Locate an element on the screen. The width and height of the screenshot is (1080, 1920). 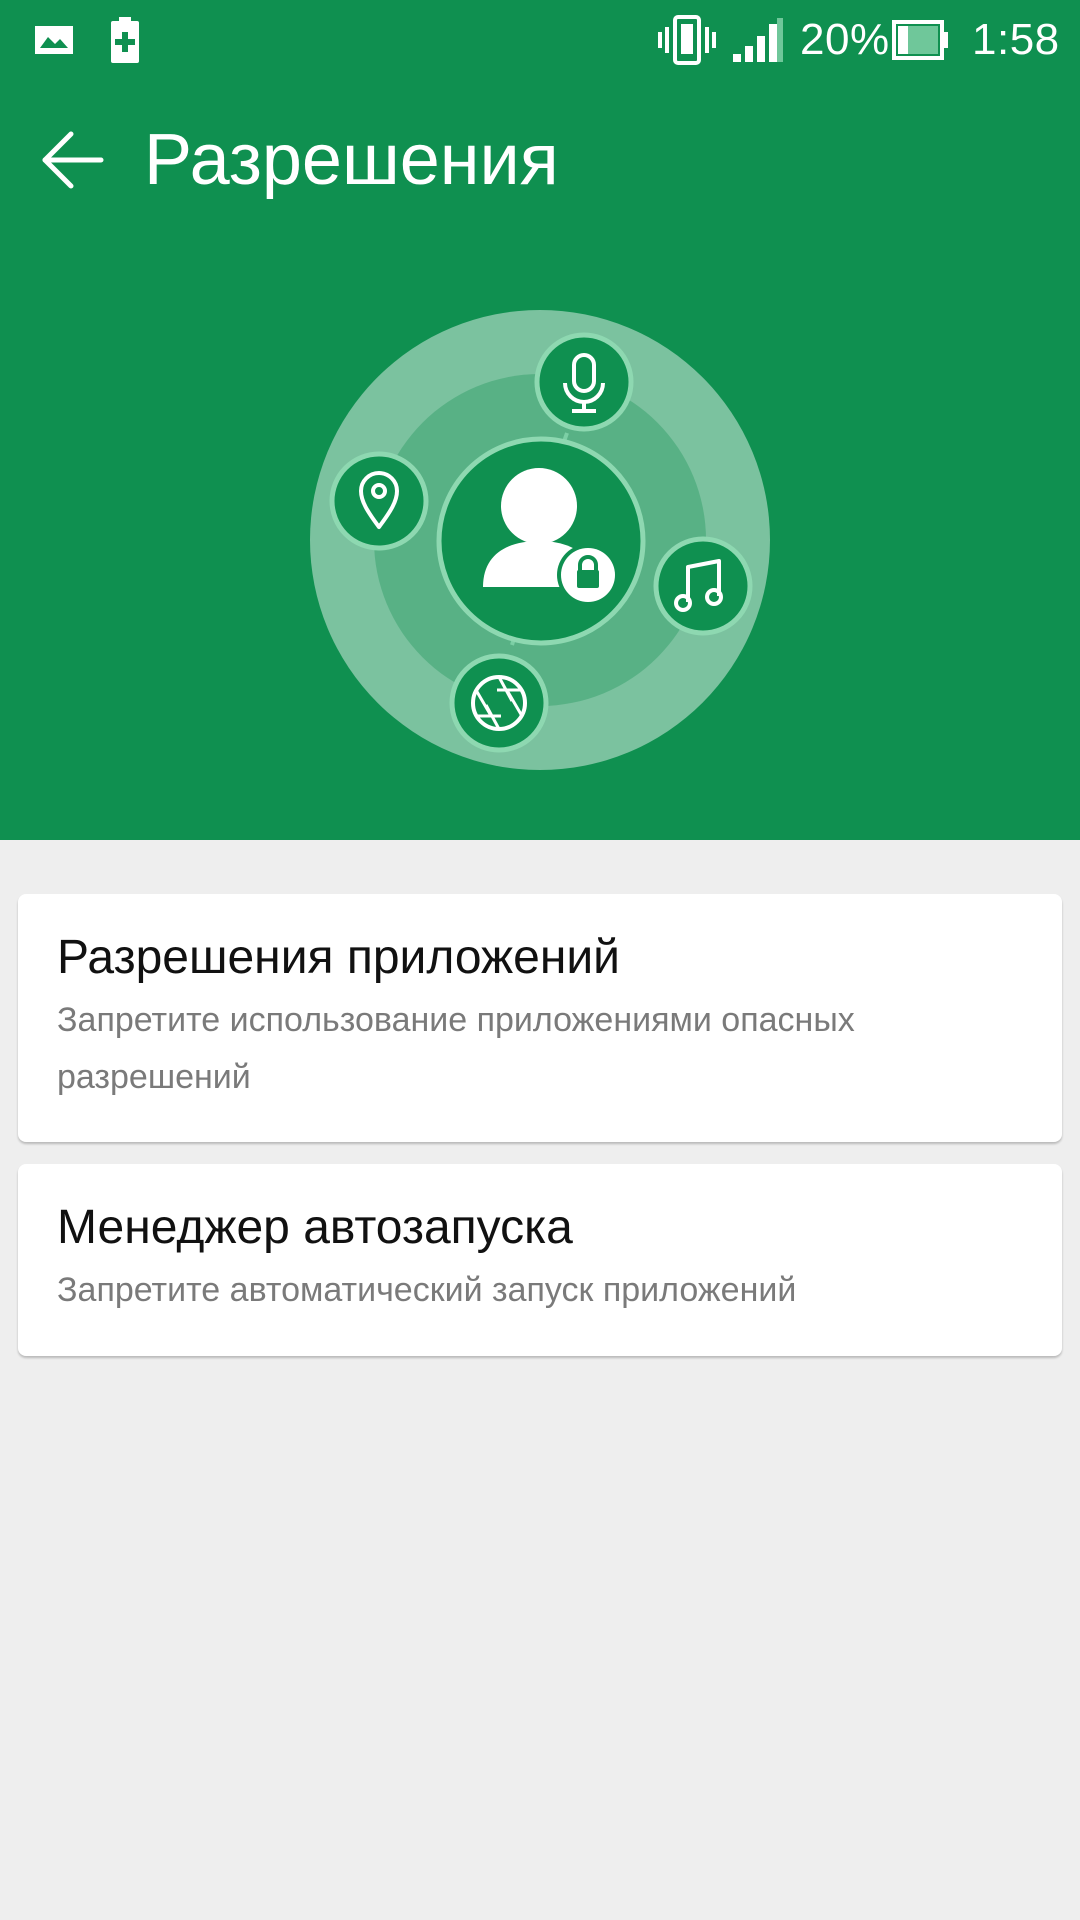
back-button is located at coordinates (72, 160).